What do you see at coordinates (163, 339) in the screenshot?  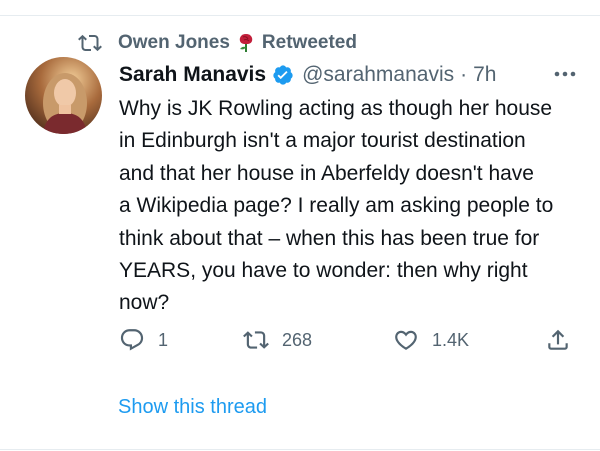 I see `reply-count: 1` at bounding box center [163, 339].